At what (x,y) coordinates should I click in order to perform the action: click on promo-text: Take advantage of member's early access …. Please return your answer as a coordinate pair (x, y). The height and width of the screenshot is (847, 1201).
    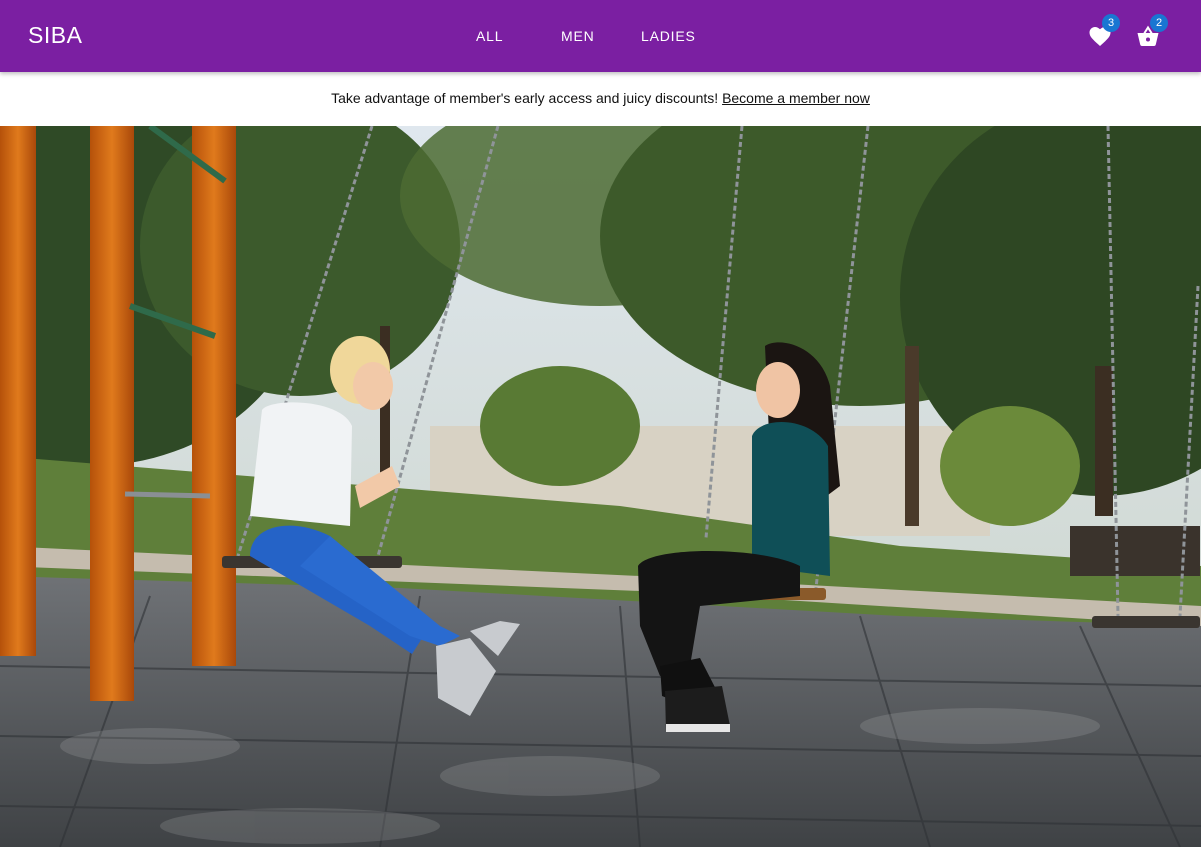
    Looking at the image, I should click on (525, 98).